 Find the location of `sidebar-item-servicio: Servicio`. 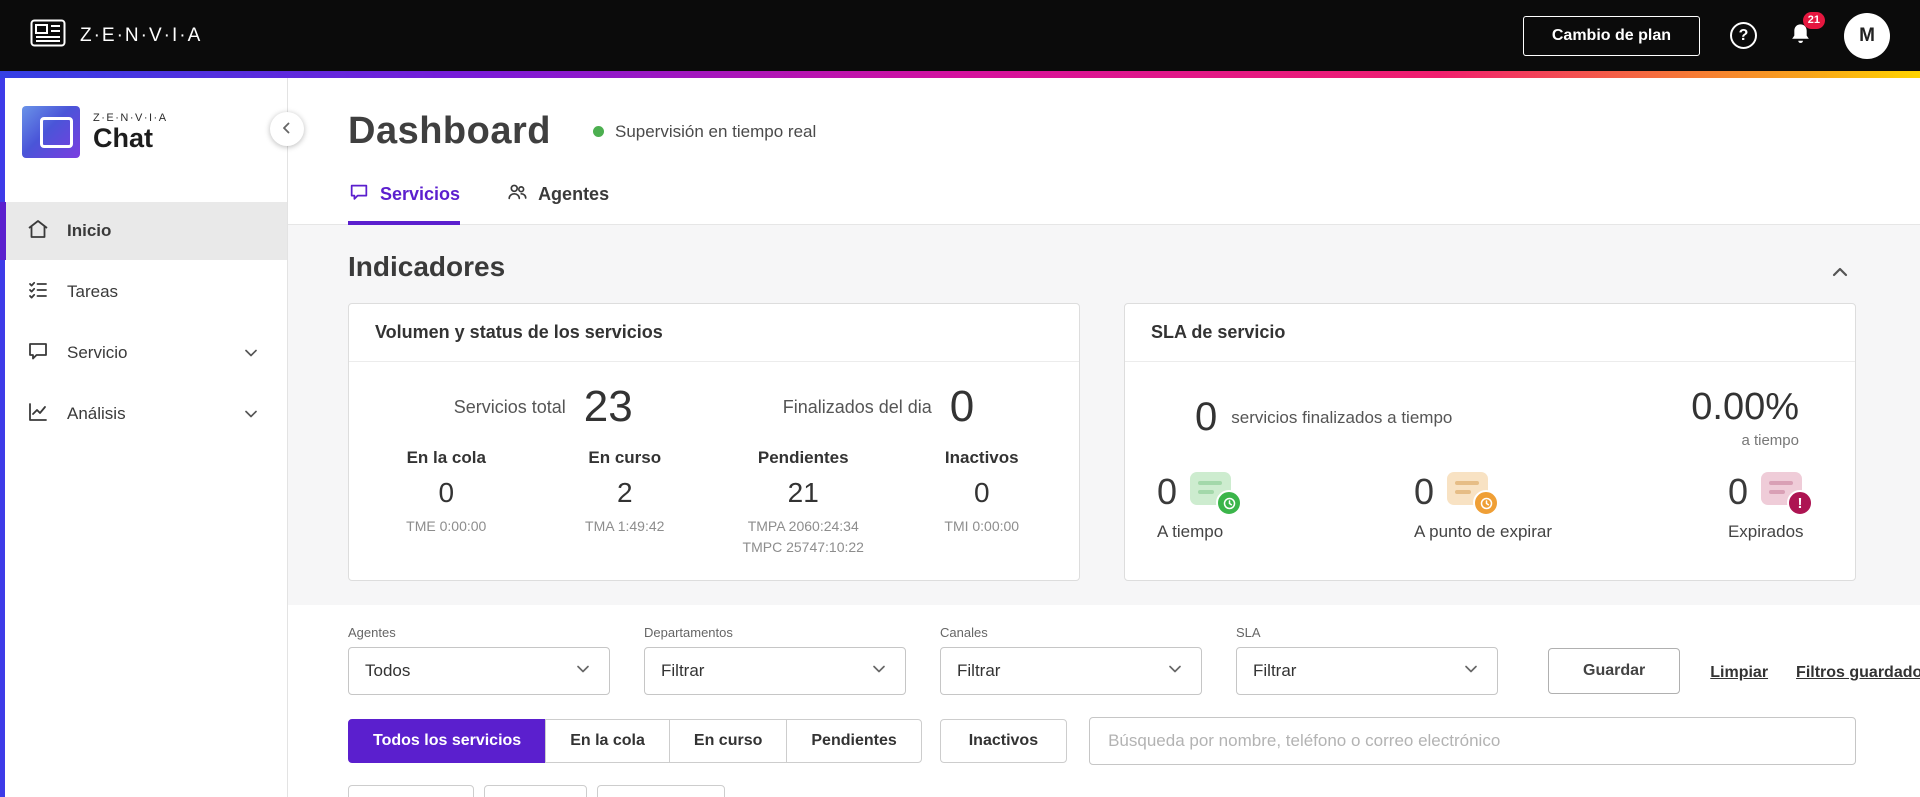

sidebar-item-servicio: Servicio is located at coordinates (143, 353).